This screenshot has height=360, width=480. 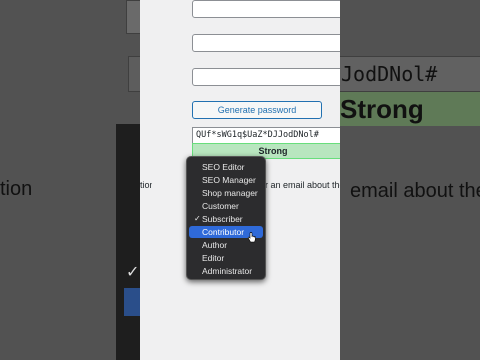 I want to click on role-option-label: SEO Manager, so click(x=229, y=180).